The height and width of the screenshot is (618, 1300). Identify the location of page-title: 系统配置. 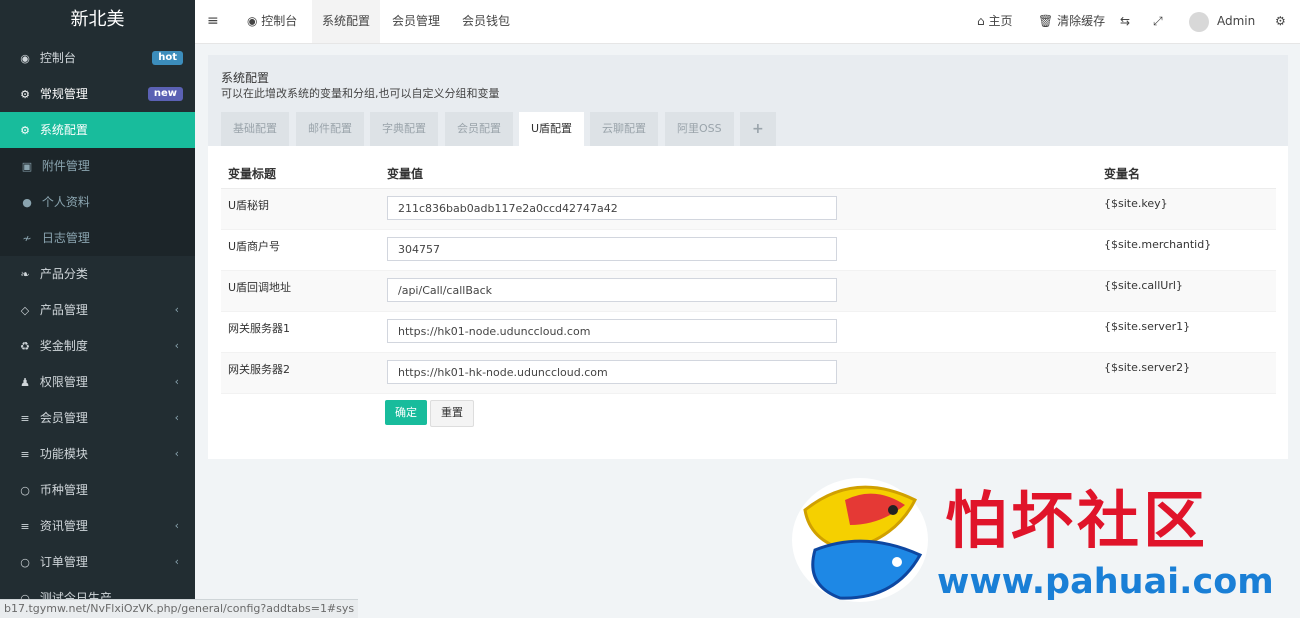
(245, 78).